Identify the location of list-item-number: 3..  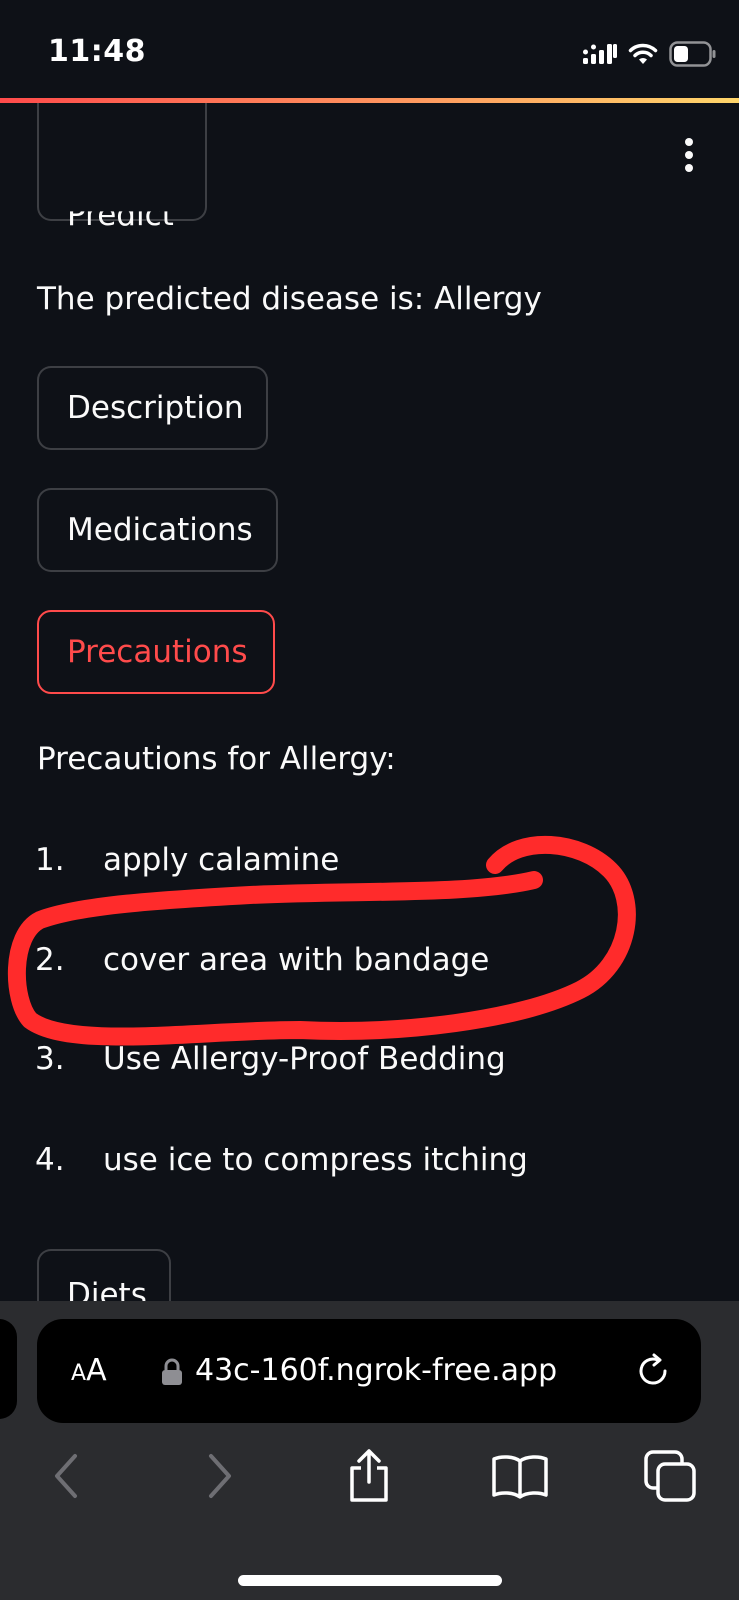
(50, 1059).